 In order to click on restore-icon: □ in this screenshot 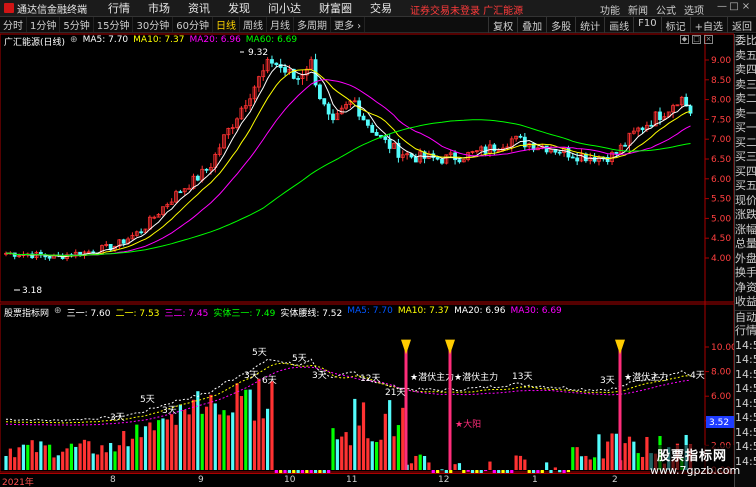, I will do `click(696, 39)`.